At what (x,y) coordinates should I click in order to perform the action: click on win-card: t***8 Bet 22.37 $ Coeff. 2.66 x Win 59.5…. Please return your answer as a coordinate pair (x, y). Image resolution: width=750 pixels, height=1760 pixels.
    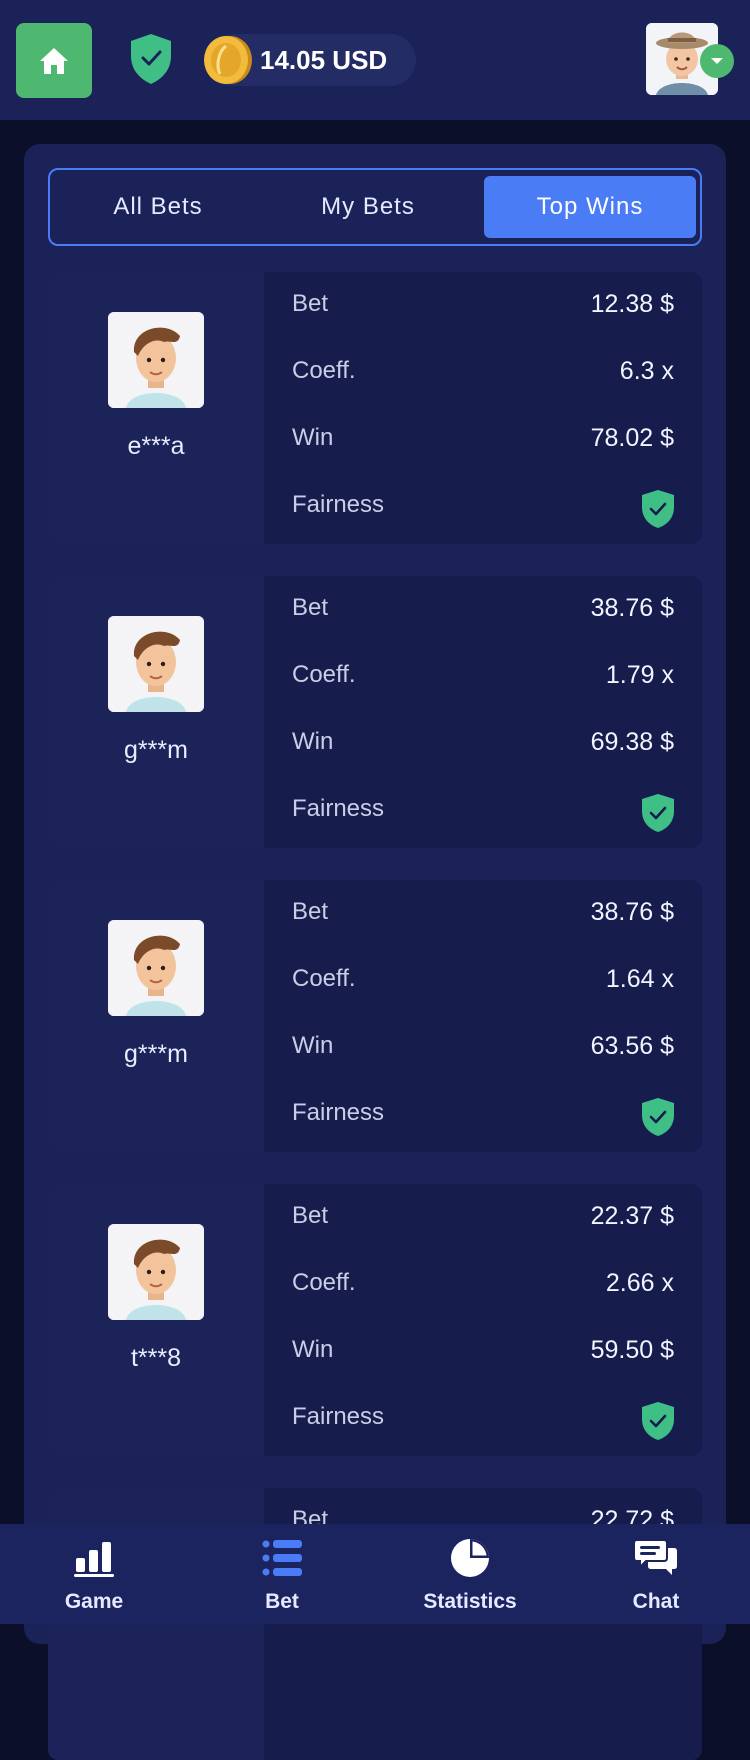
    Looking at the image, I should click on (375, 1320).